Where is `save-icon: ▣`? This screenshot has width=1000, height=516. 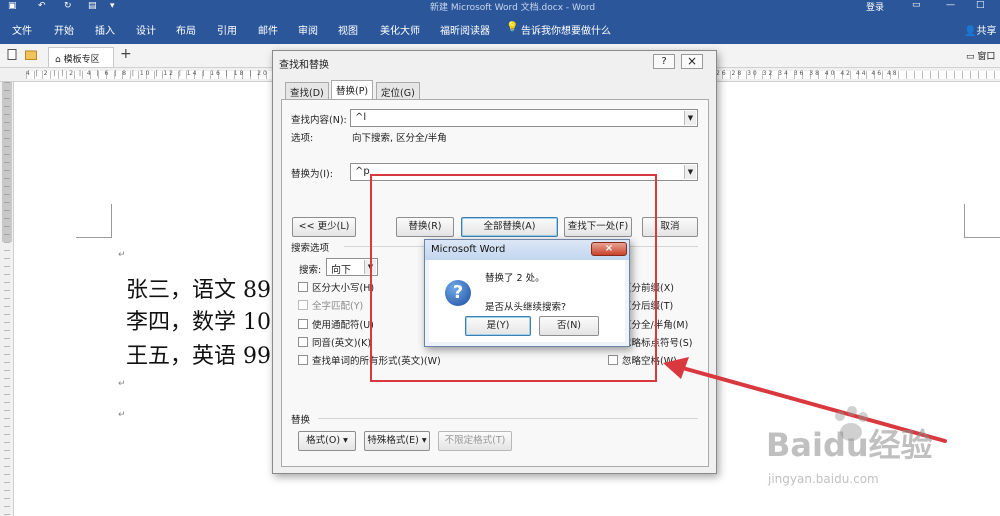
save-icon: ▣ is located at coordinates (12, 6).